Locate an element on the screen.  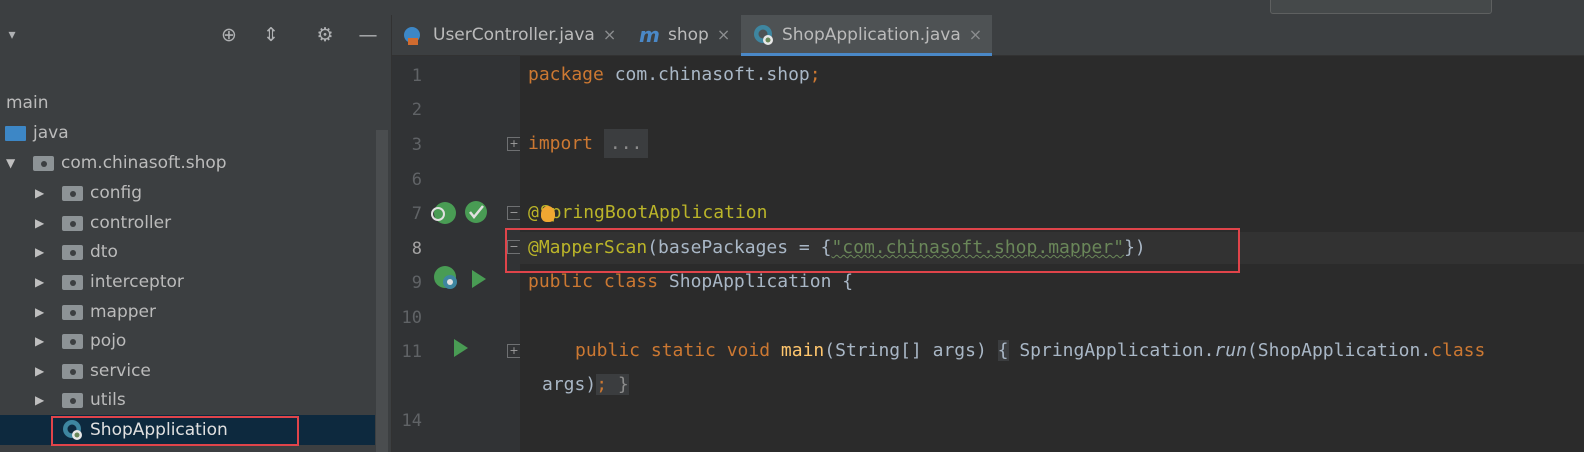
intention-lightbulb-icon is located at coordinates (548, 214).